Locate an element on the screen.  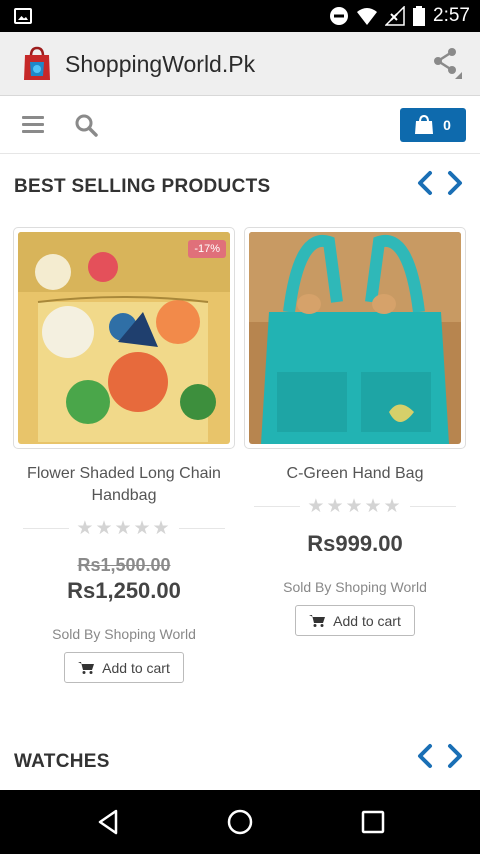
status-time: 2:57 is located at coordinates (451, 15).